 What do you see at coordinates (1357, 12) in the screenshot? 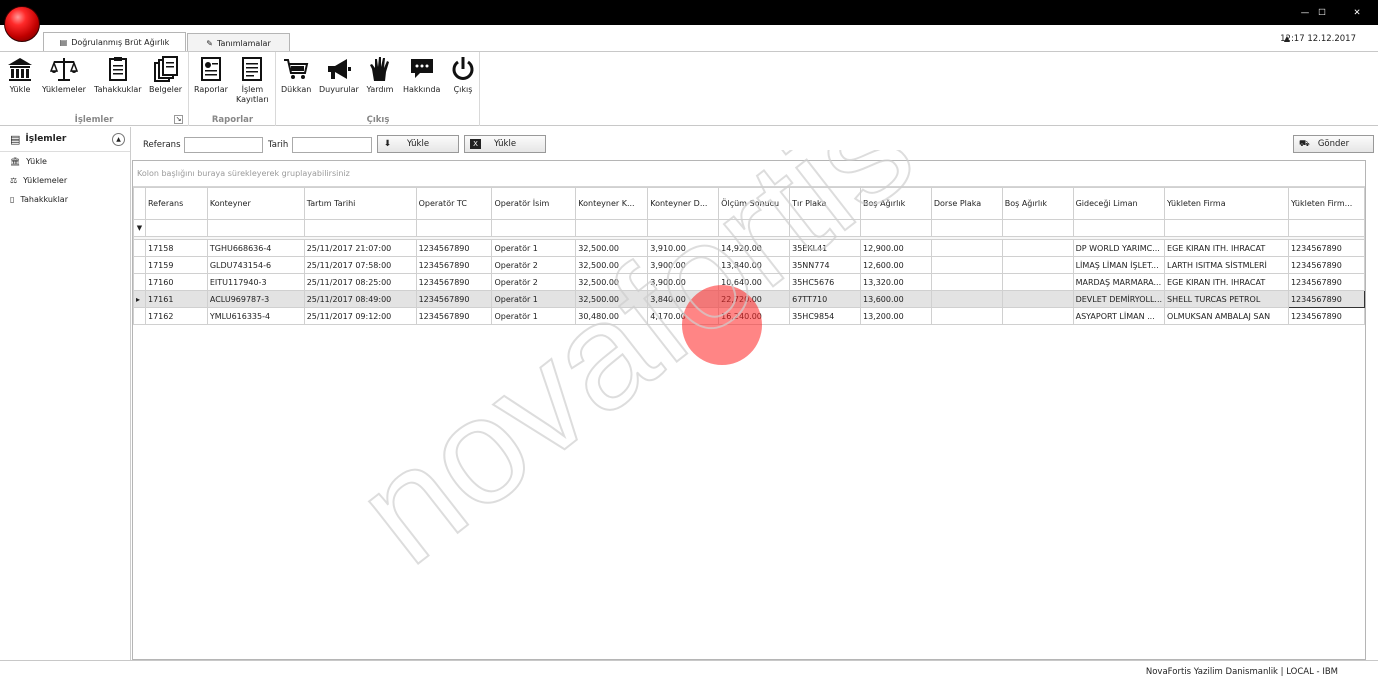
I see `close-button: ✕` at bounding box center [1357, 12].